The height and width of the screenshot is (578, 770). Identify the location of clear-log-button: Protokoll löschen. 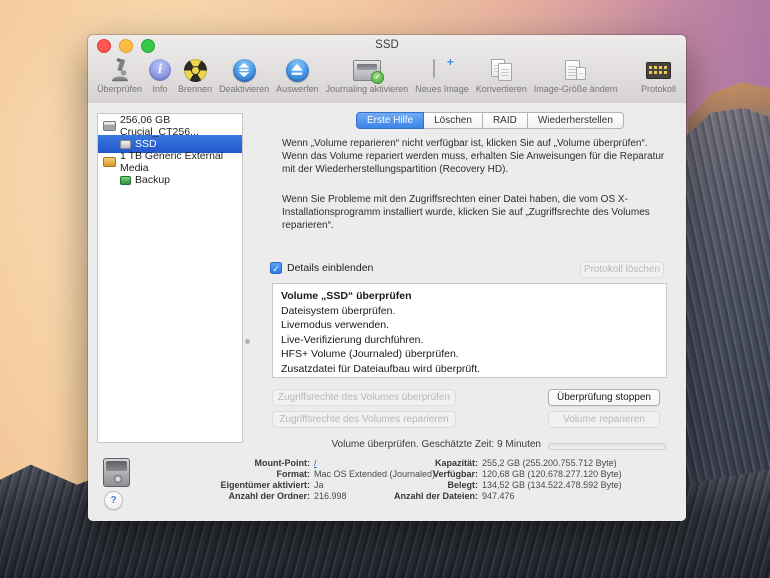
(622, 269).